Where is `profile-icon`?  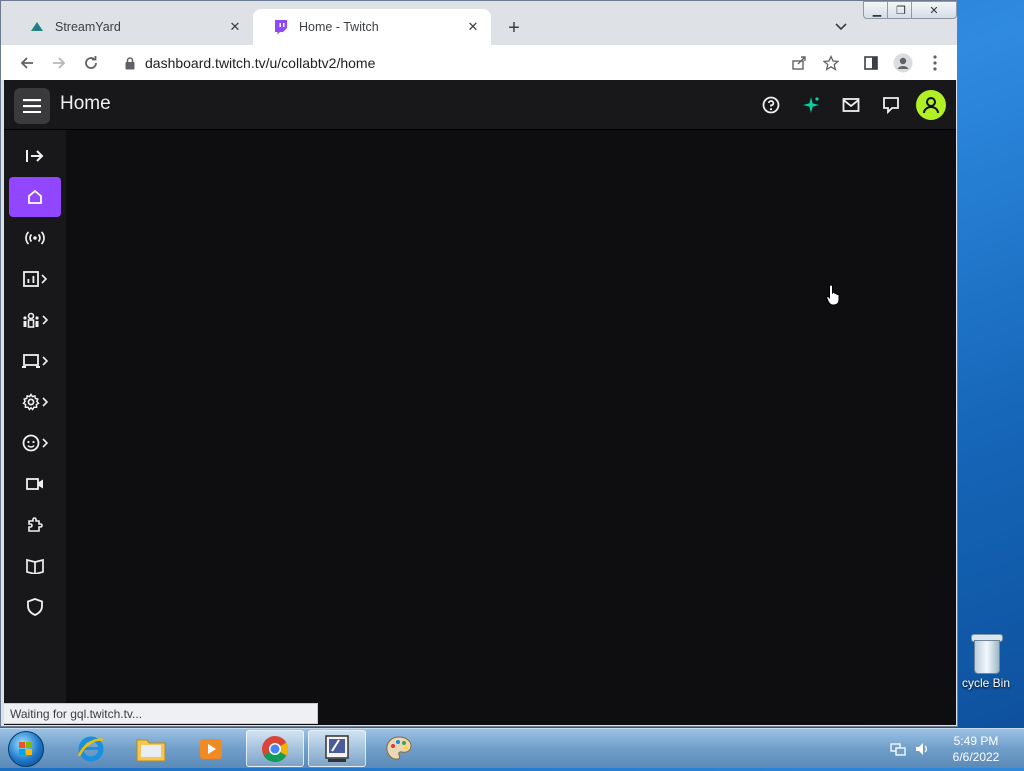
profile-icon is located at coordinates (903, 63).